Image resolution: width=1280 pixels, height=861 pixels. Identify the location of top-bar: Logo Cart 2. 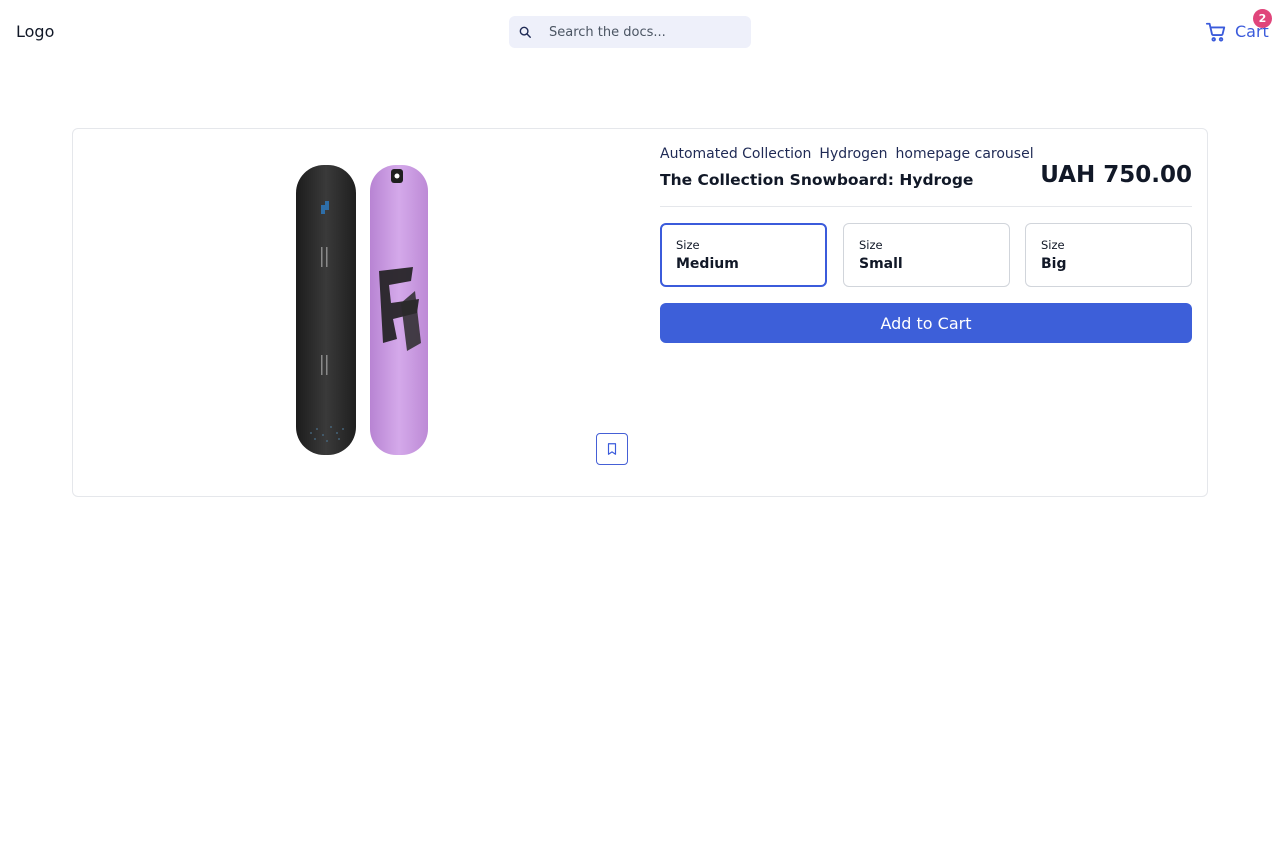
(640, 32).